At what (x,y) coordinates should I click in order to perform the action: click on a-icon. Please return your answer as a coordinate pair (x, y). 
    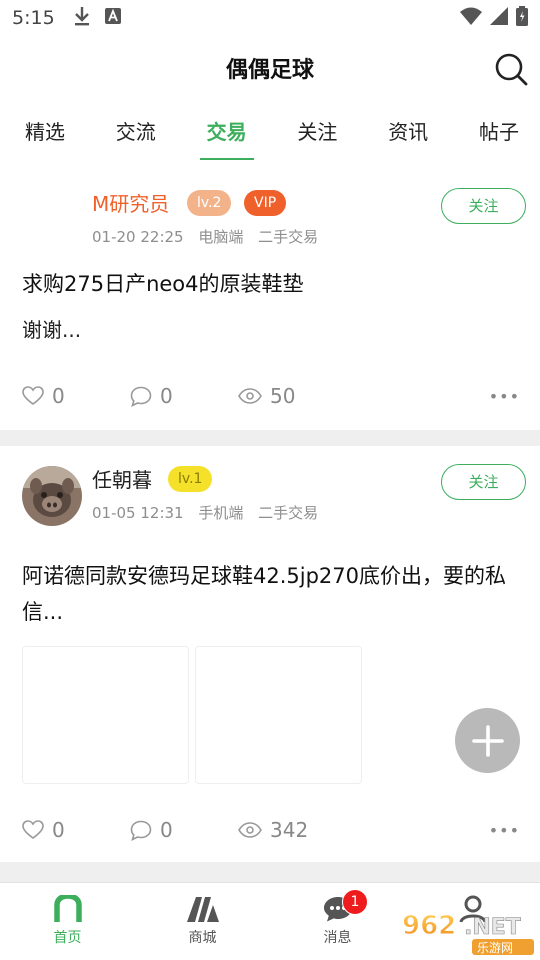
    Looking at the image, I should click on (112, 18).